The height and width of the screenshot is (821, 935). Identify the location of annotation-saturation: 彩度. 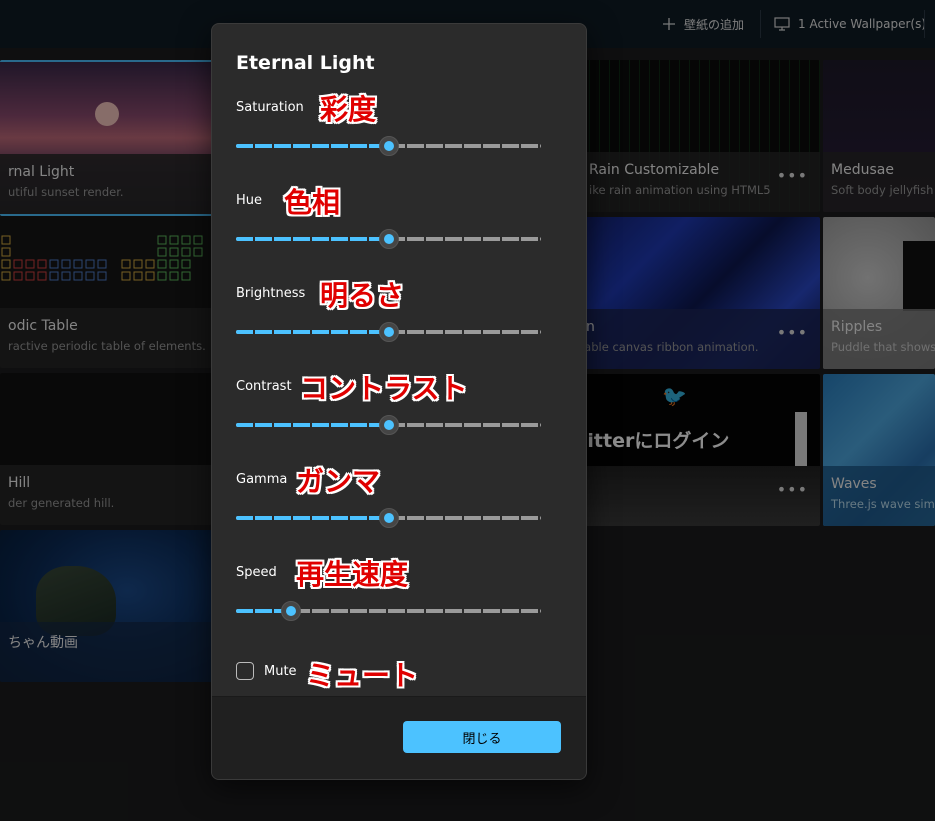
(348, 110).